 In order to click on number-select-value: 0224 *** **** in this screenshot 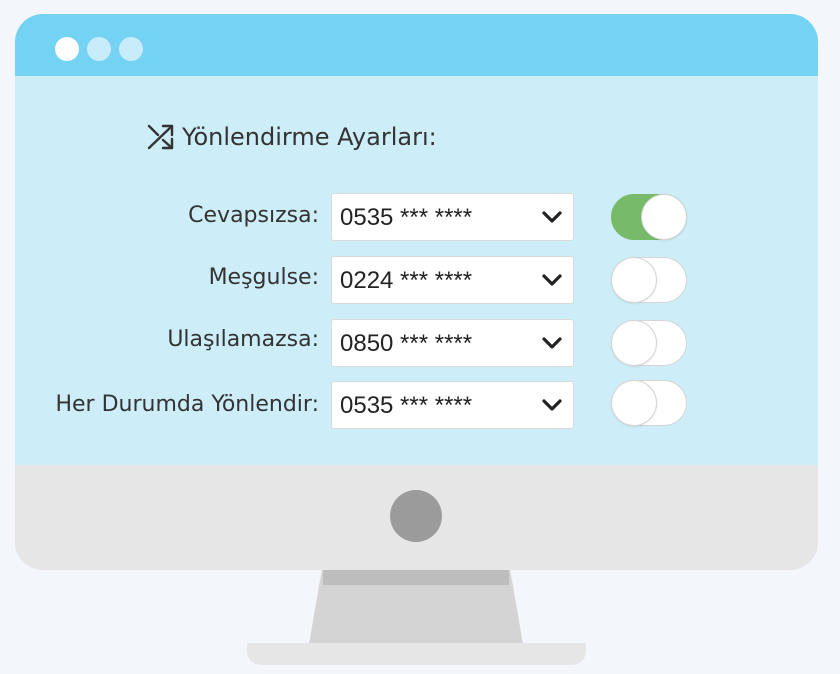, I will do `click(406, 280)`.